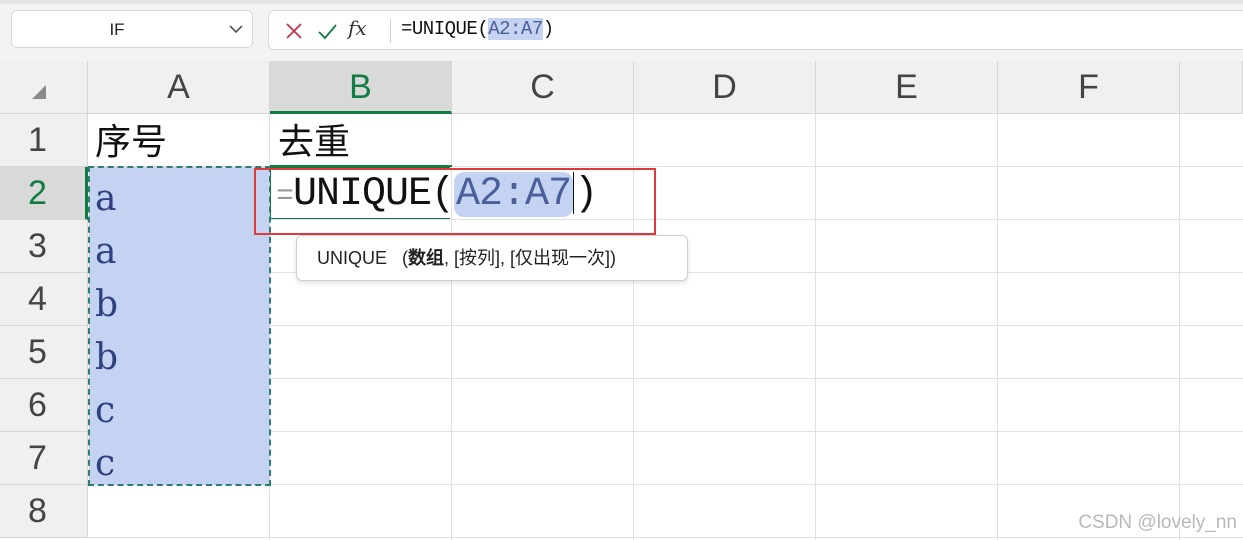 This screenshot has width=1243, height=540. What do you see at coordinates (44, 405) in the screenshot?
I see `row-header-6: 6` at bounding box center [44, 405].